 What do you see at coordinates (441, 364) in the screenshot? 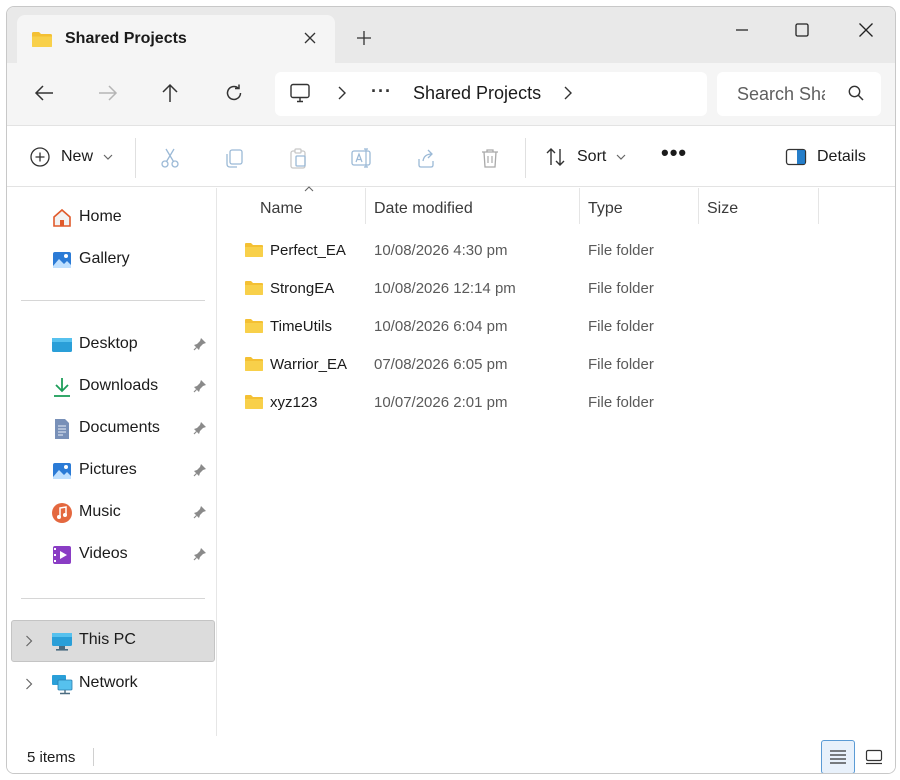
I see `file-date-modified: 07/08/2026 6:05 pm` at bounding box center [441, 364].